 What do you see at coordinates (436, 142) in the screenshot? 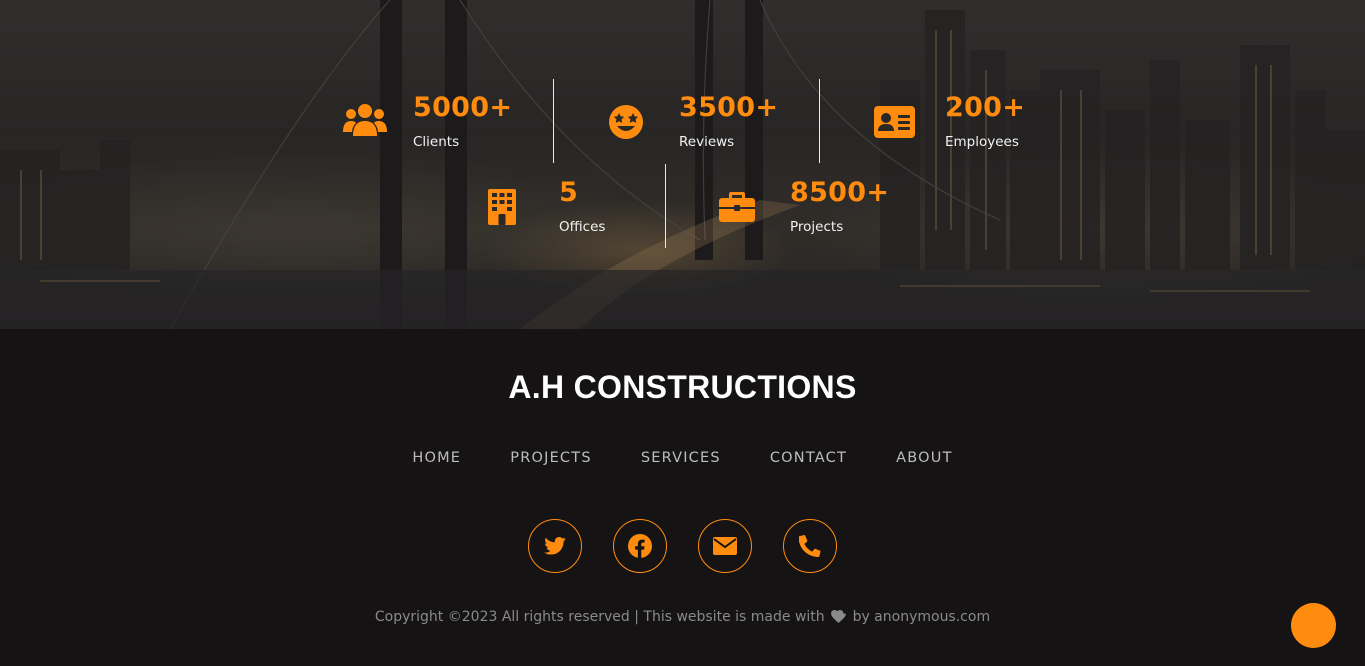
I see `stat-label: Clients` at bounding box center [436, 142].